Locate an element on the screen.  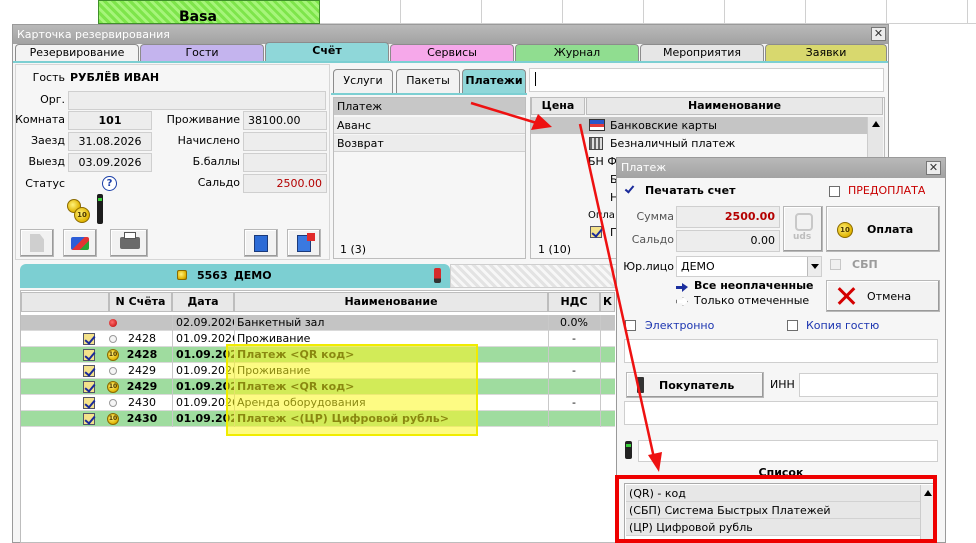
arrow-head-method-list is located at coordinates (655, 462).